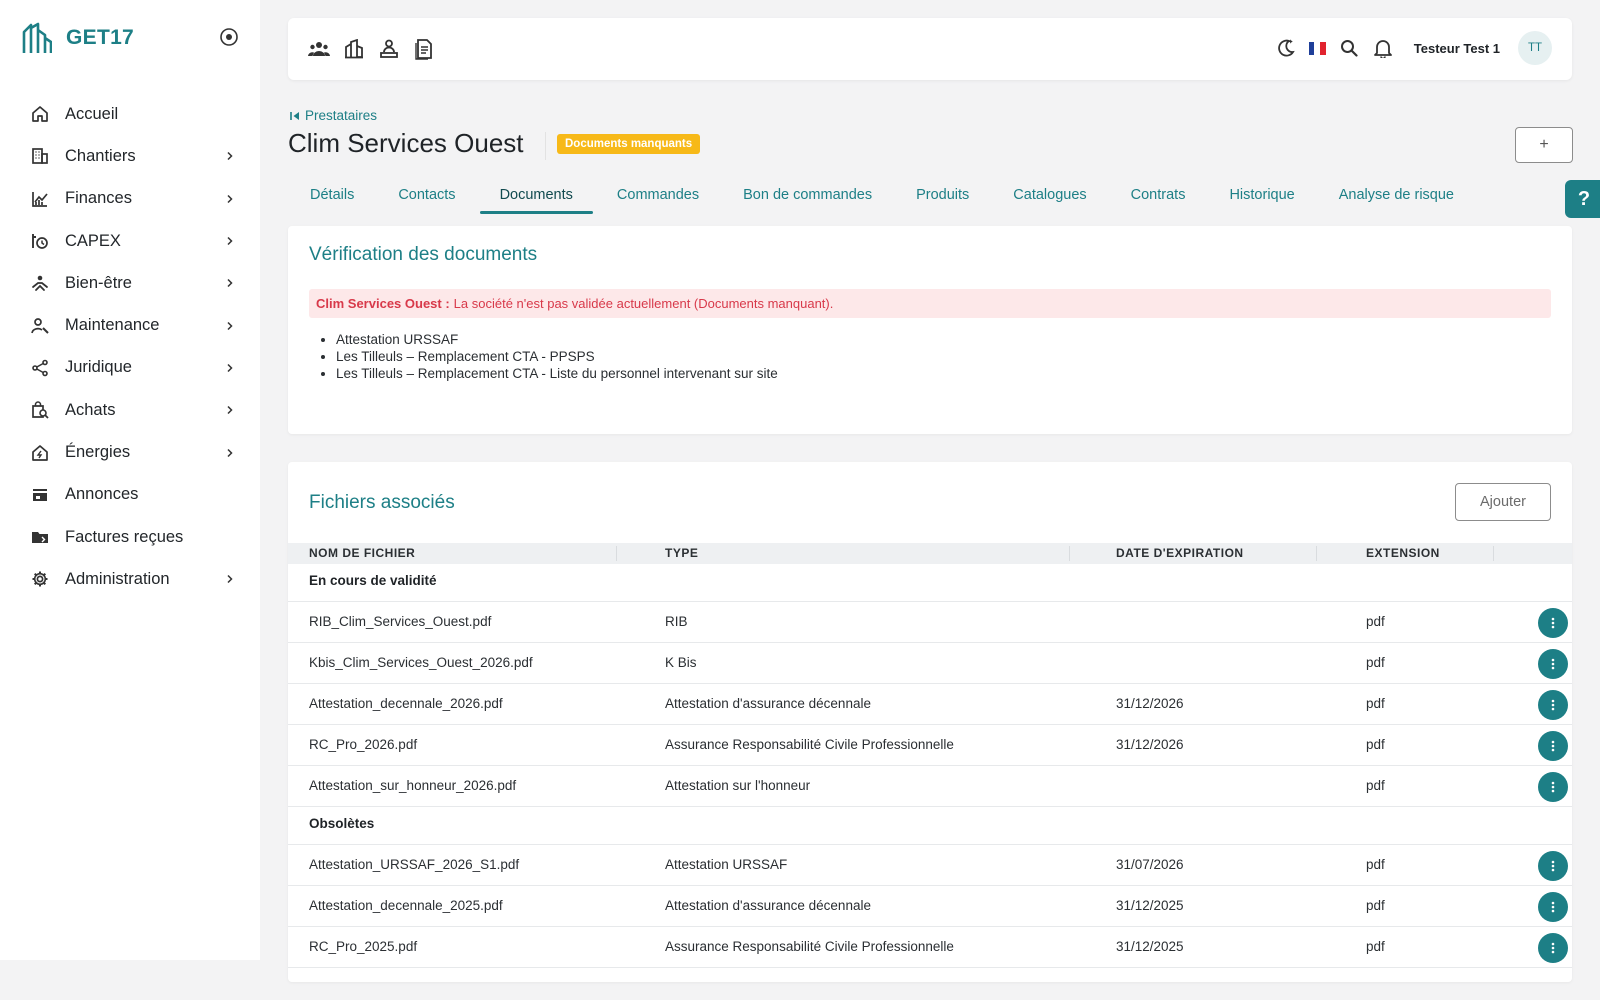 The width and height of the screenshot is (1600, 1000). I want to click on gear-icon, so click(40, 579).